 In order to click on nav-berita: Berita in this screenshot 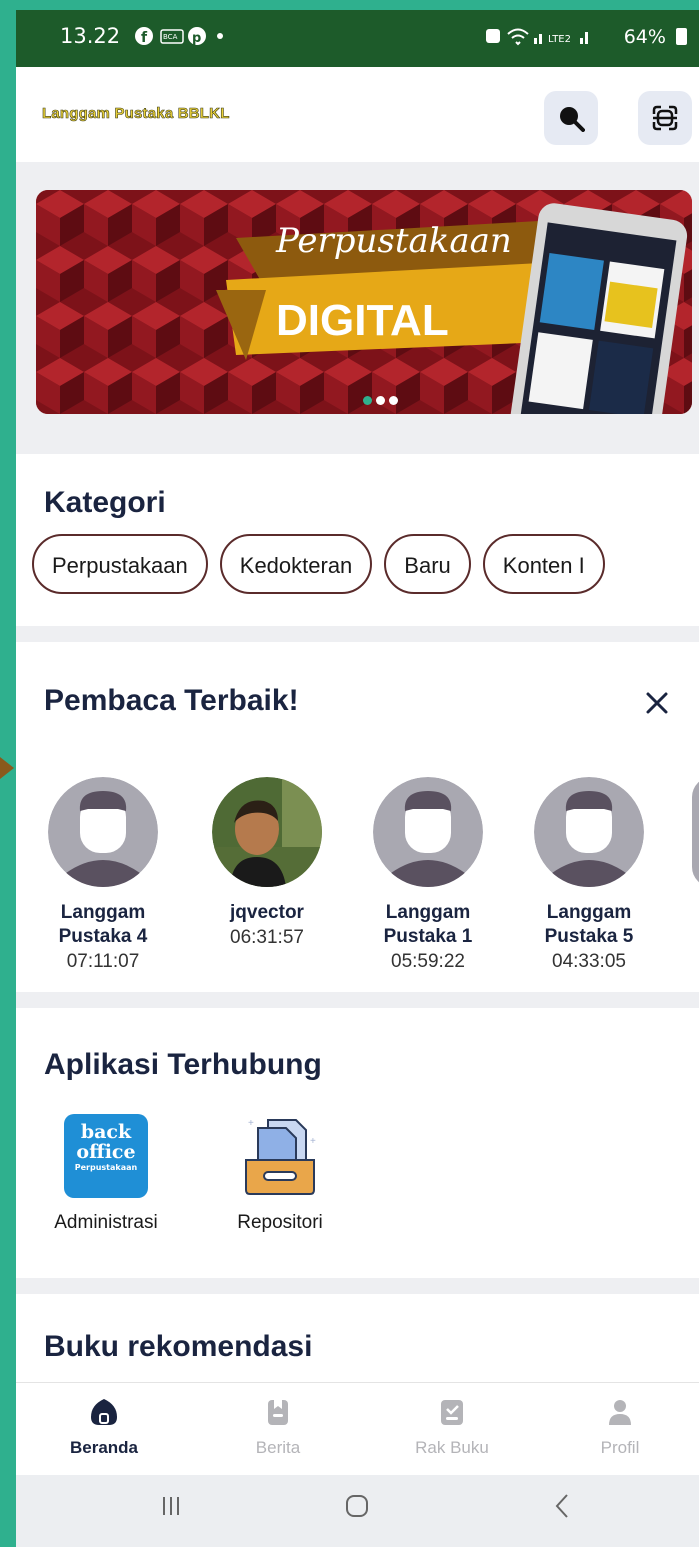, I will do `click(278, 1427)`.